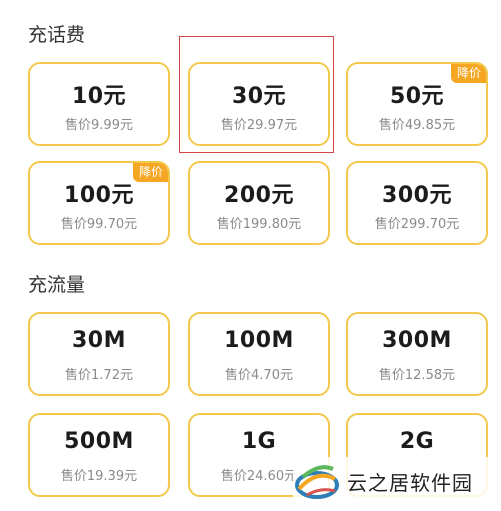  What do you see at coordinates (99, 125) in the screenshot?
I see `card-price: 售价9.99元` at bounding box center [99, 125].